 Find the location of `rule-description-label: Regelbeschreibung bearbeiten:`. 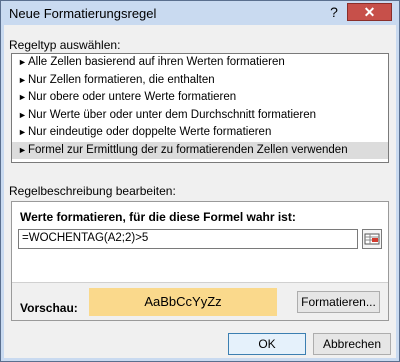

rule-description-label: Regelbeschreibung bearbeiten: is located at coordinates (92, 191).